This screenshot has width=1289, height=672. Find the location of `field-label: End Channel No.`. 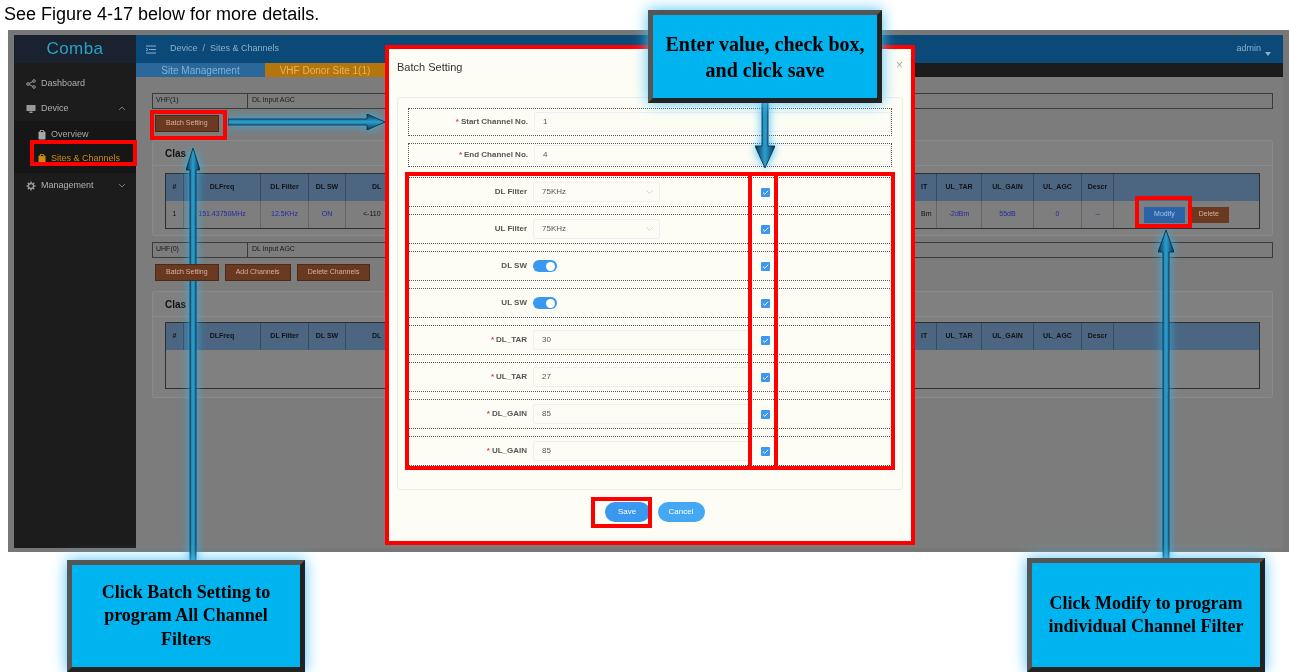

field-label: End Channel No. is located at coordinates (496, 155).